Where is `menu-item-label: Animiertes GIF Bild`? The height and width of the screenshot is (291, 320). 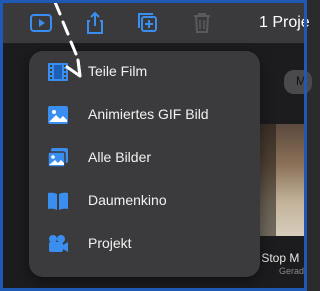
menu-item-label: Animiertes GIF Bild is located at coordinates (148, 114).